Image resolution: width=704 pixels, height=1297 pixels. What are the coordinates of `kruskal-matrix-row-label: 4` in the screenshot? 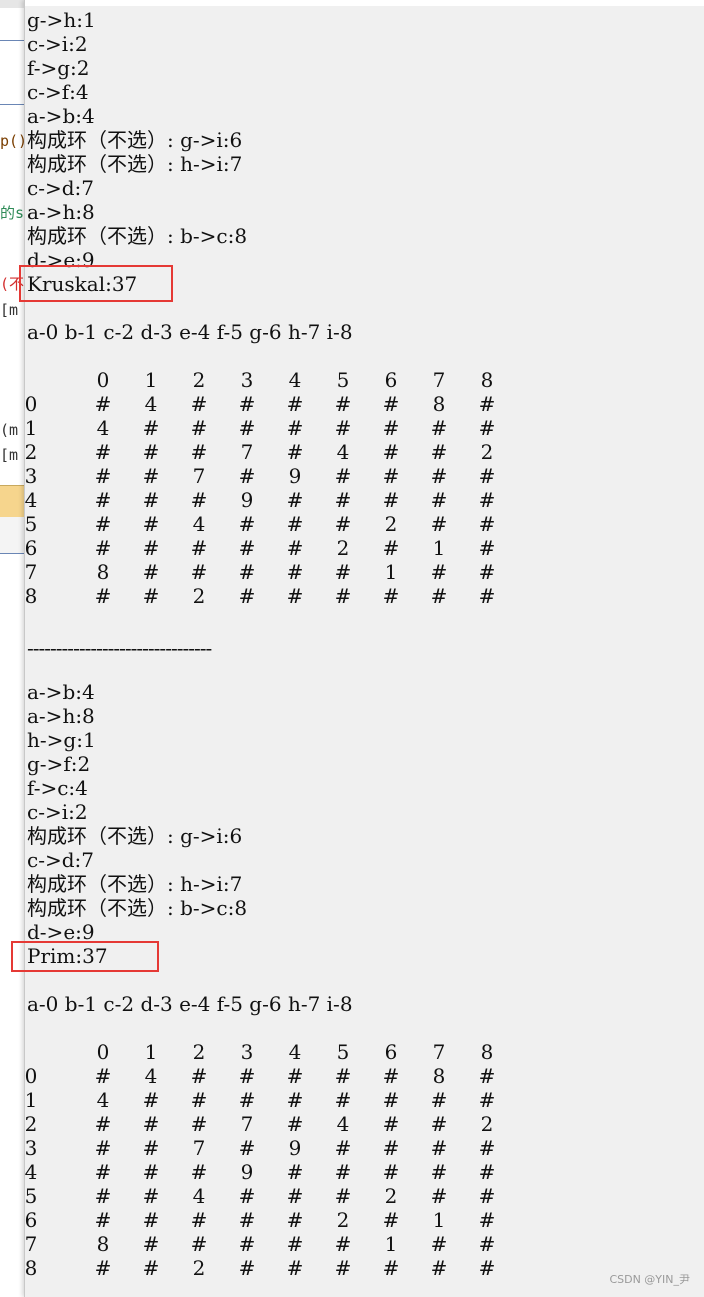 It's located at (31, 500).